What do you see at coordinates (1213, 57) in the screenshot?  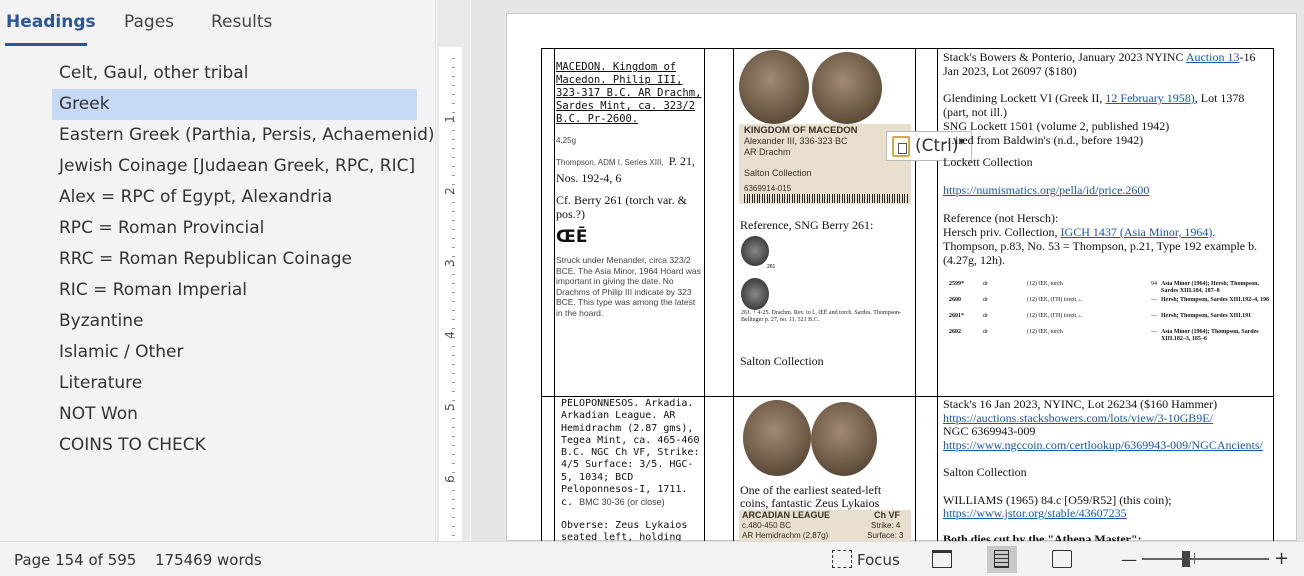 I see `auction-link: Auction 13` at bounding box center [1213, 57].